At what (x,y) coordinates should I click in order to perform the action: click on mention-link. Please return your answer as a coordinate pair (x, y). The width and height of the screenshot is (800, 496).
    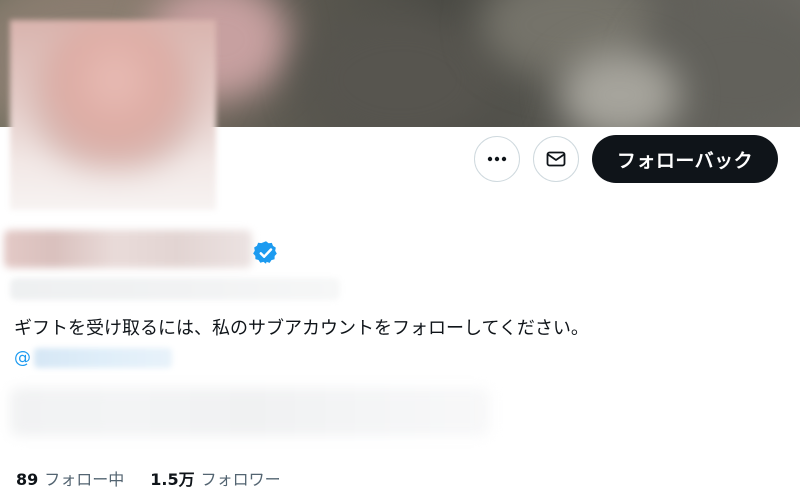
    Looking at the image, I should click on (103, 358).